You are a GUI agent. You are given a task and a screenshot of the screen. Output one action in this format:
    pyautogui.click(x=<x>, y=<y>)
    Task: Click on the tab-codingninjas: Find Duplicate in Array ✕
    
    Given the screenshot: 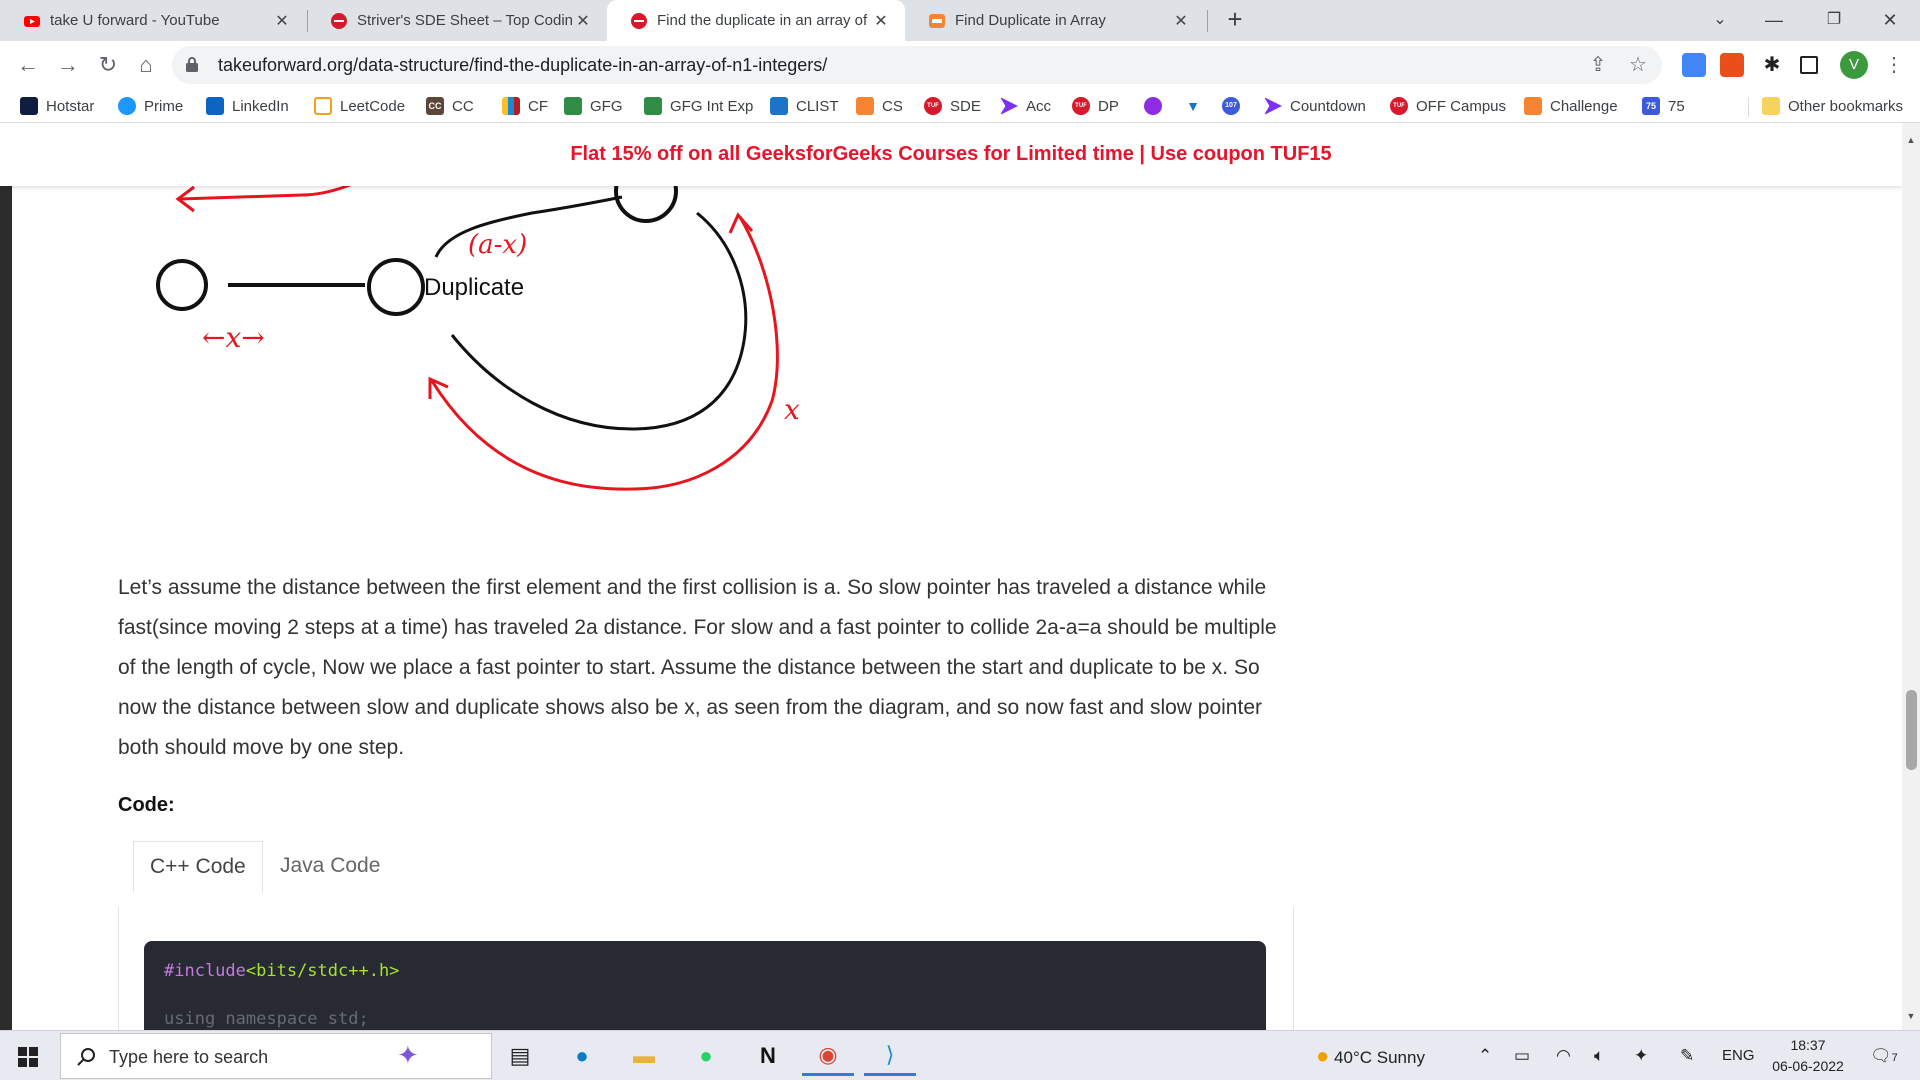 What is the action you would take?
    pyautogui.click(x=1055, y=20)
    